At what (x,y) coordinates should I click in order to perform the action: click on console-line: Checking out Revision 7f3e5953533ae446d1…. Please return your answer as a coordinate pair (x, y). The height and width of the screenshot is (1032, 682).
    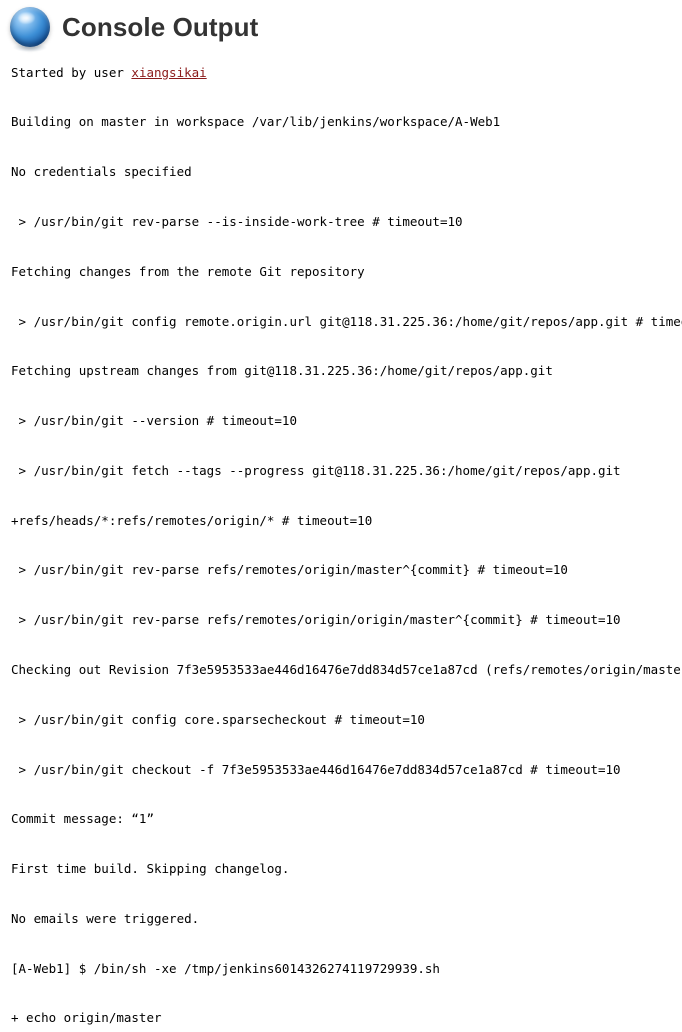
    Looking at the image, I should click on (346, 669).